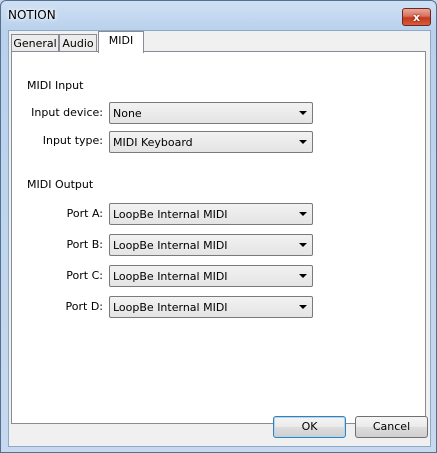  Describe the element at coordinates (170, 276) in the screenshot. I see `port-c-value: LoopBe Internal MIDI` at that location.